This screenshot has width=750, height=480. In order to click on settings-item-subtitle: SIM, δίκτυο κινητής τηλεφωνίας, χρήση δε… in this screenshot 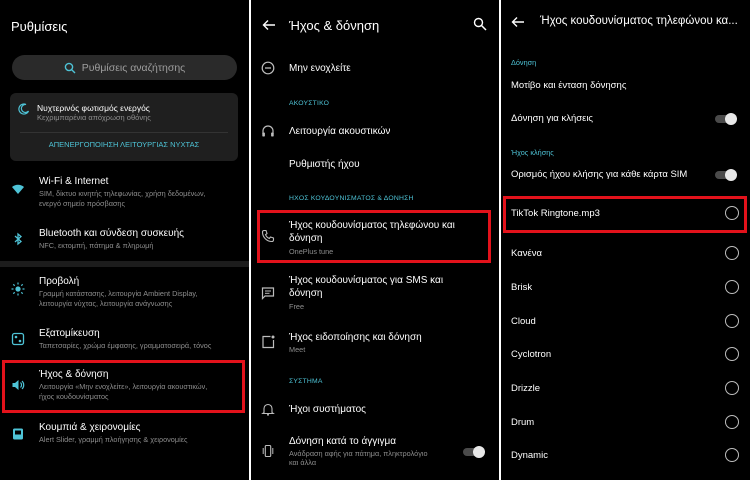, I will do `click(122, 198)`.